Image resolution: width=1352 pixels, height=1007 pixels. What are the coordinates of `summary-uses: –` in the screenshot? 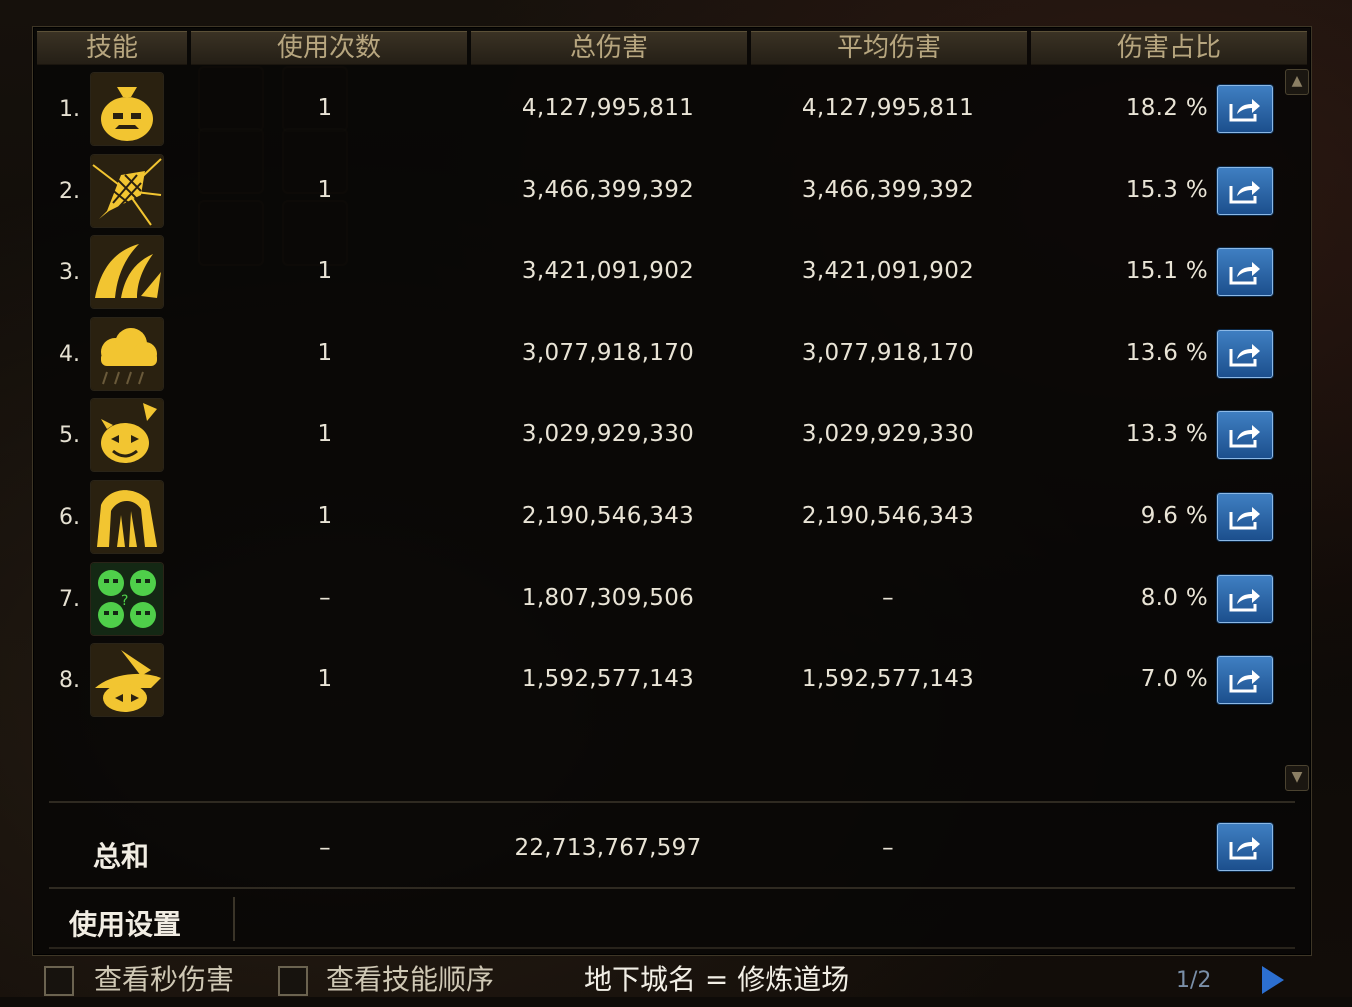 It's located at (325, 848).